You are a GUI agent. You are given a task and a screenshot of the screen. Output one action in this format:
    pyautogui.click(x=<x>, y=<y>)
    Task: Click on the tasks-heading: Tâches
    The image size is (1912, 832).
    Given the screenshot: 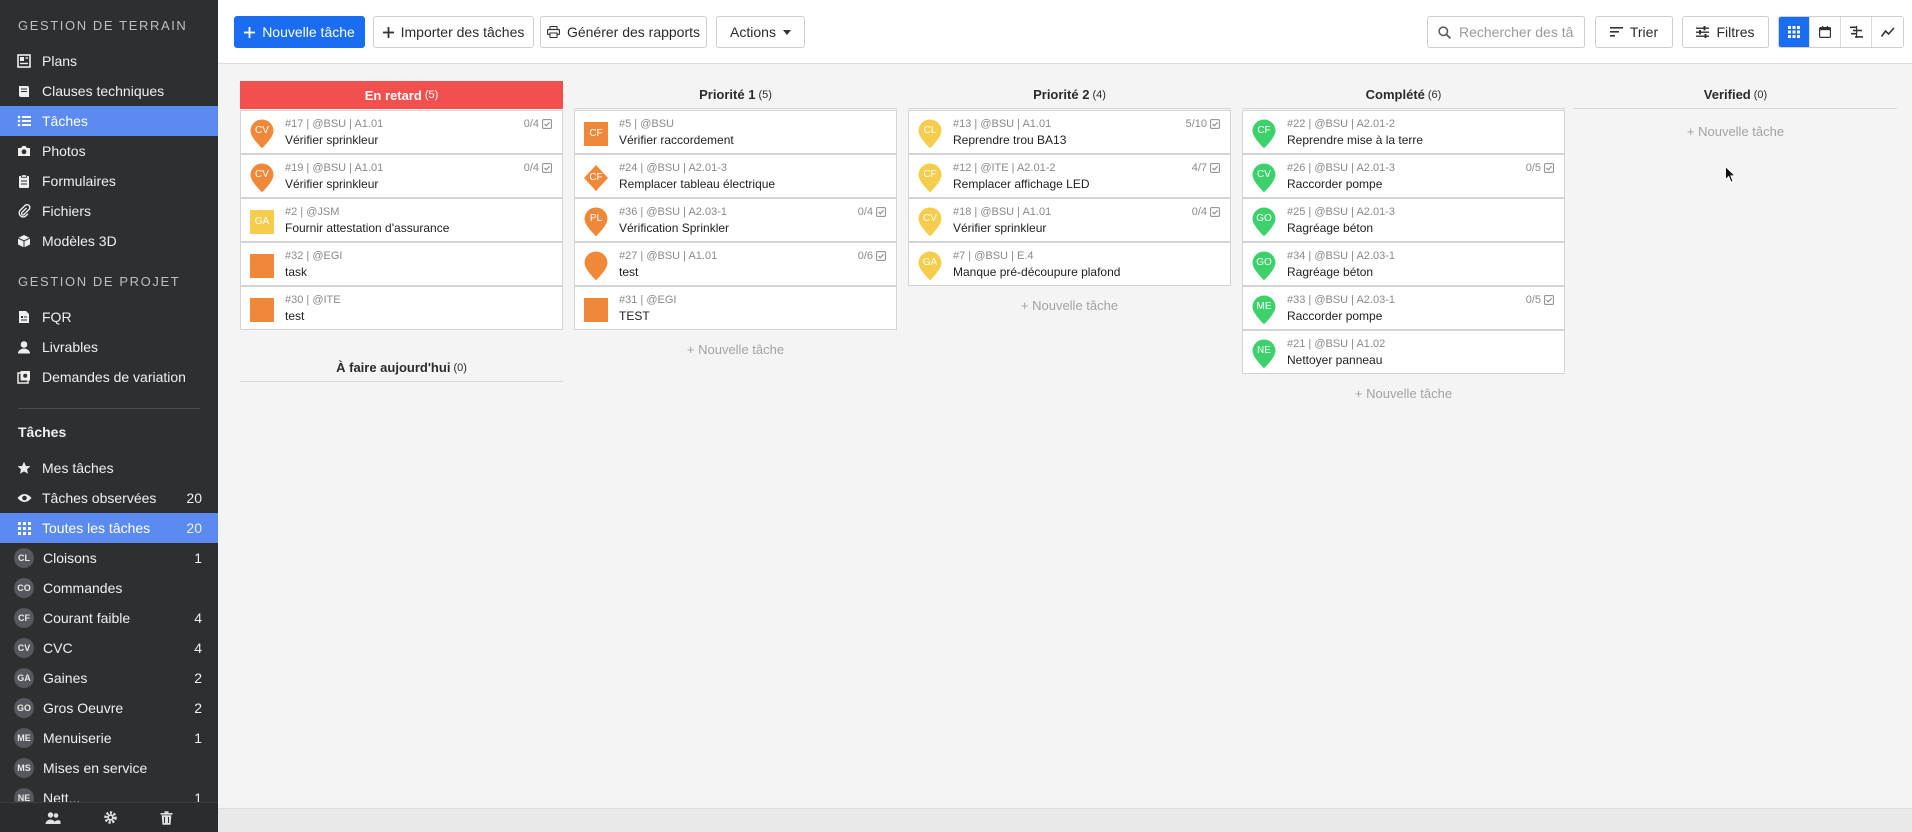 What is the action you would take?
    pyautogui.click(x=42, y=432)
    